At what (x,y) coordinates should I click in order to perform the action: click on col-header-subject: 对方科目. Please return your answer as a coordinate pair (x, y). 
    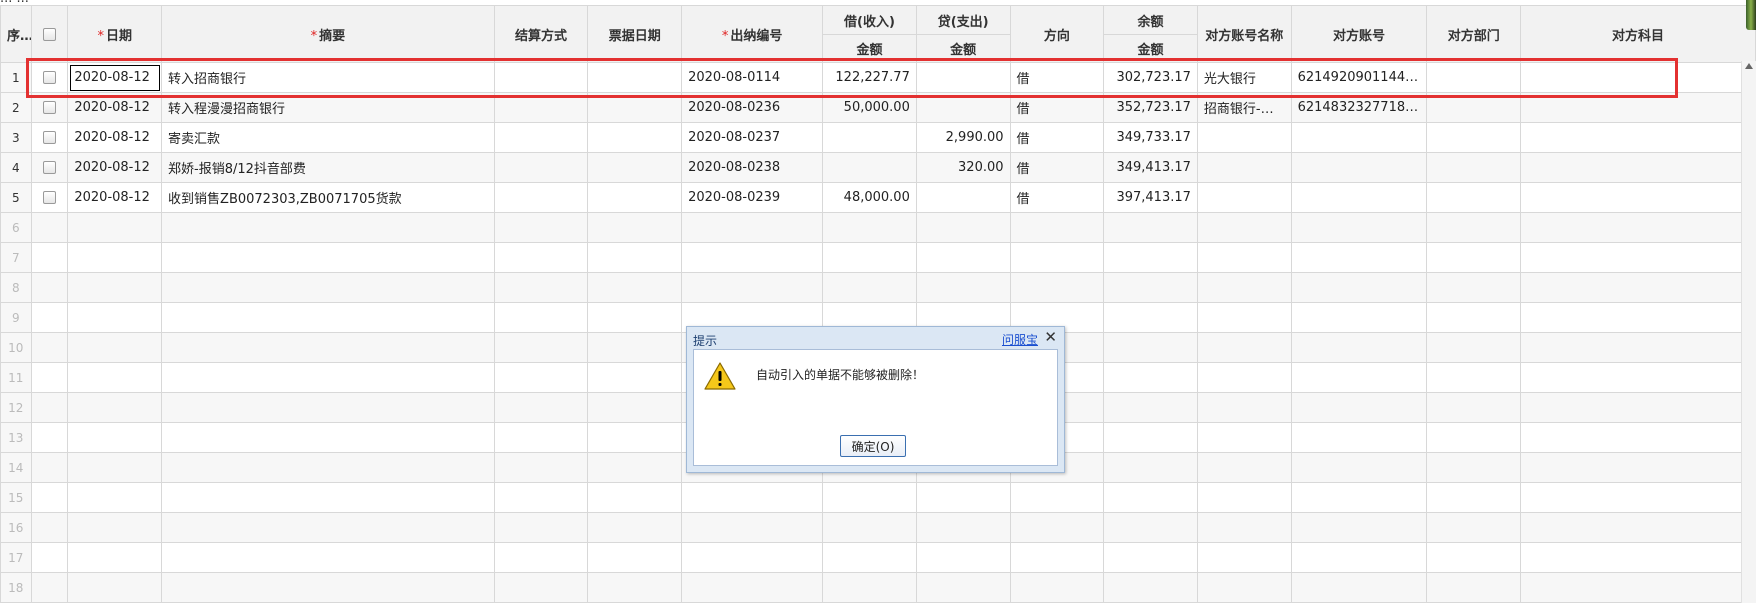
    Looking at the image, I should click on (1638, 34).